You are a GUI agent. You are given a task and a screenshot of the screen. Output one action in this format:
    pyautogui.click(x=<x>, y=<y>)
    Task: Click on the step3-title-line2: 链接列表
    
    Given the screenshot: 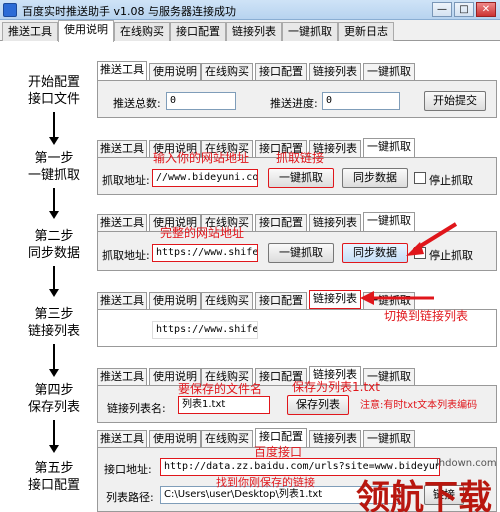 What is the action you would take?
    pyautogui.click(x=53, y=331)
    